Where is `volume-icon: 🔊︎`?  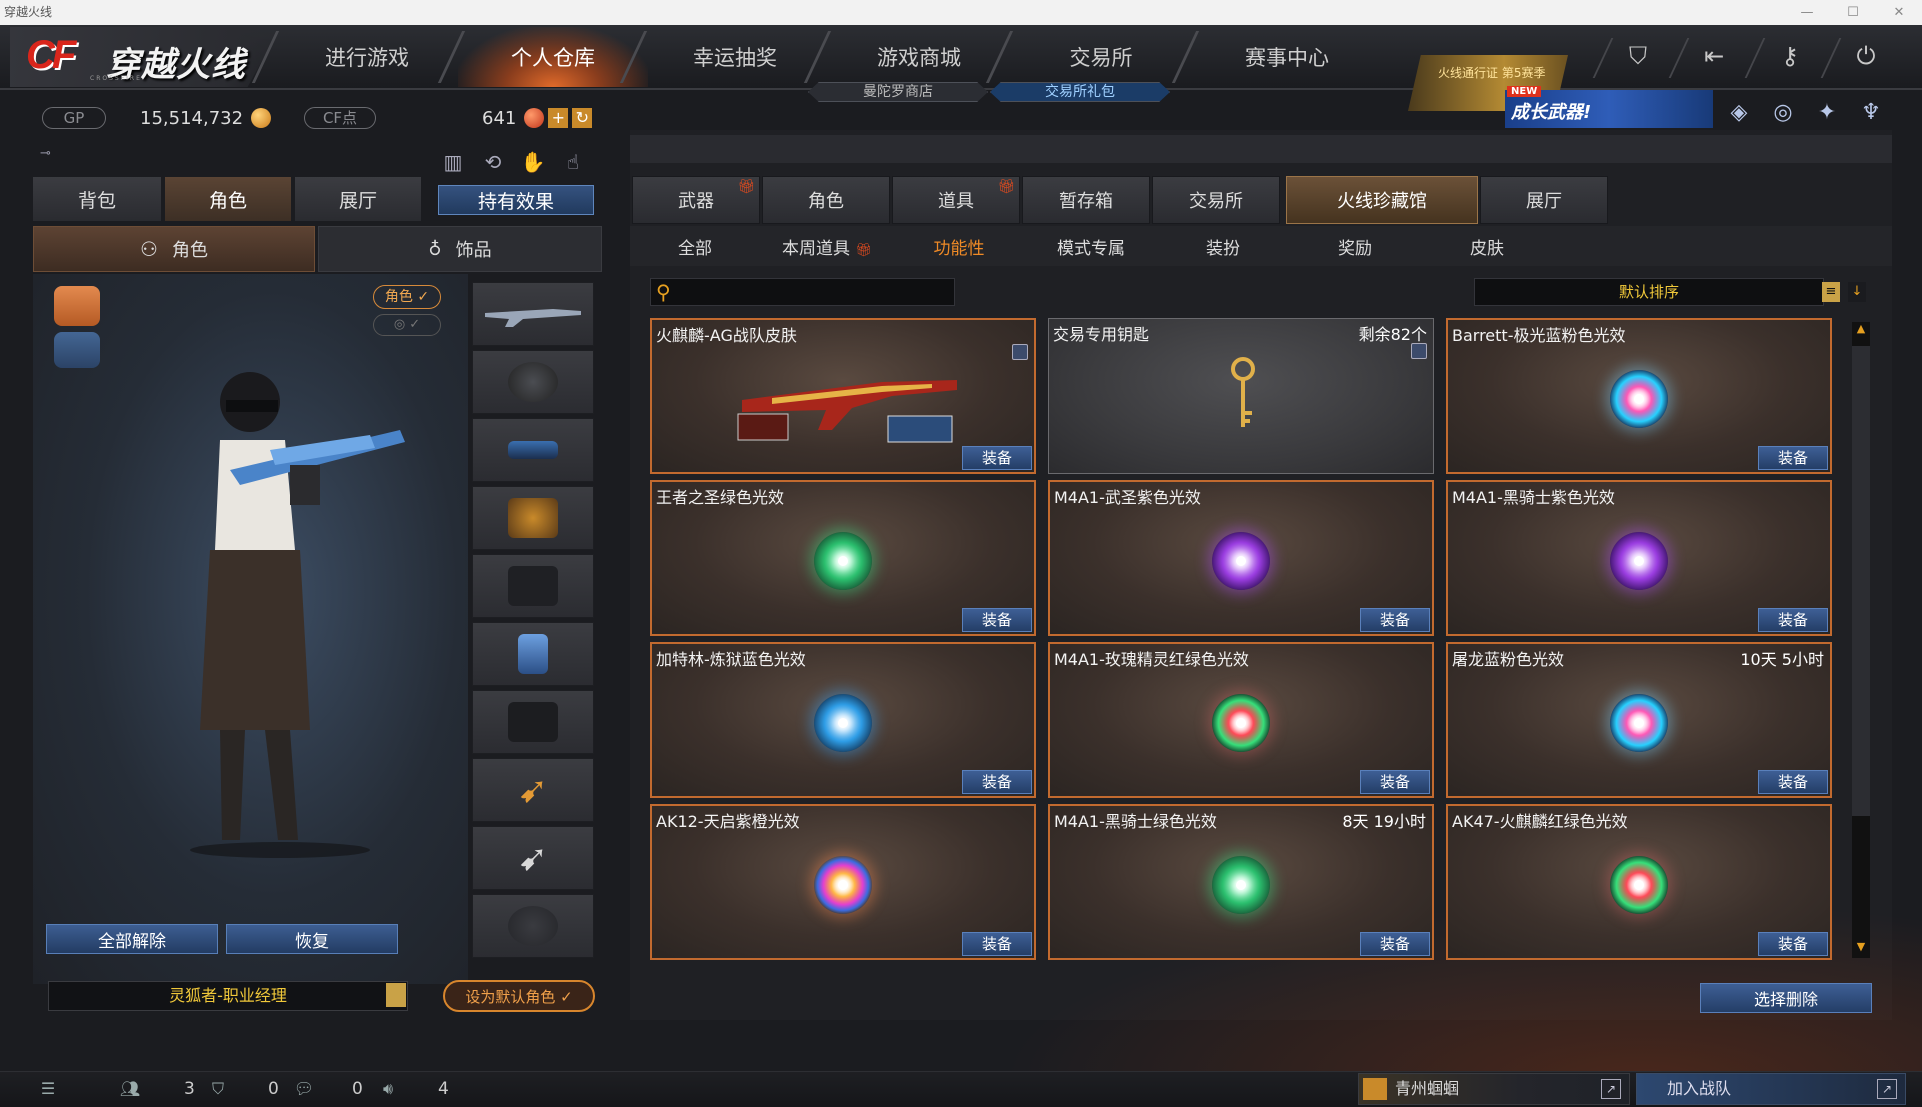 volume-icon: 🔊︎ is located at coordinates (388, 1089).